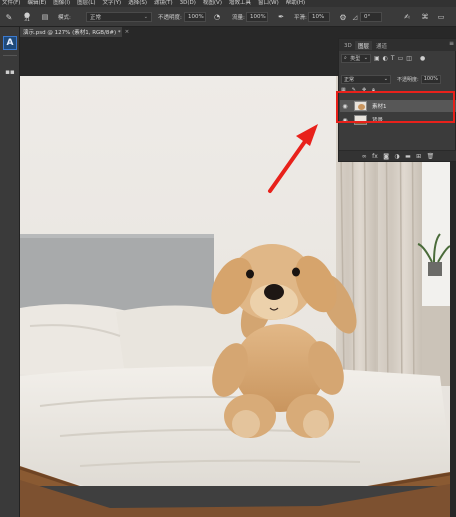  I want to click on flow-label: 流量:, so click(238, 18).